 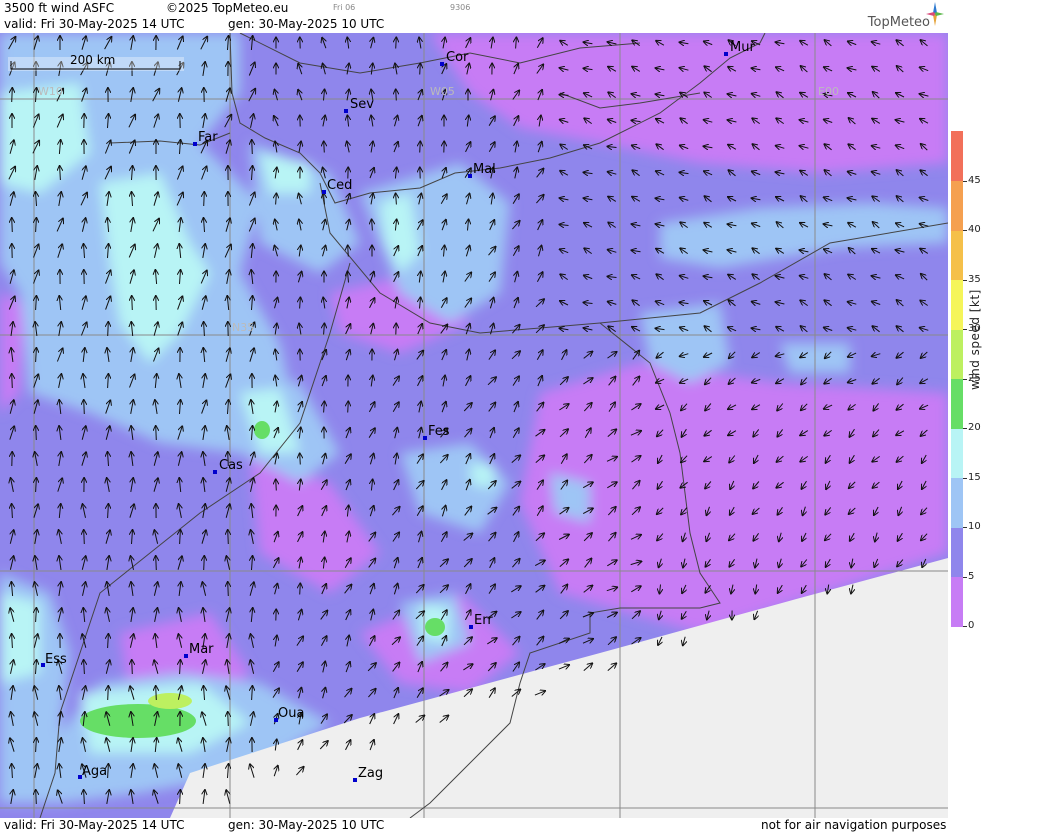 What do you see at coordinates (94, 771) in the screenshot?
I see `city-aga: Aga` at bounding box center [94, 771].